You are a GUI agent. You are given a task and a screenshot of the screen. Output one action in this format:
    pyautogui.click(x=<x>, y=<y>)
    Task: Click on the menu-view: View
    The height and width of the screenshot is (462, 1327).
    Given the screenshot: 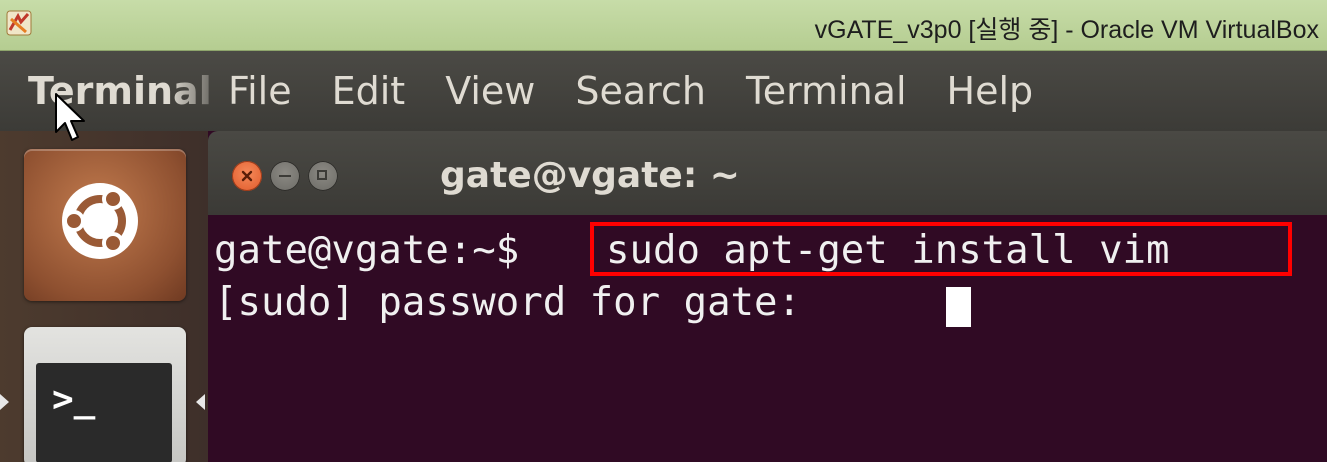 What is the action you would take?
    pyautogui.click(x=490, y=91)
    